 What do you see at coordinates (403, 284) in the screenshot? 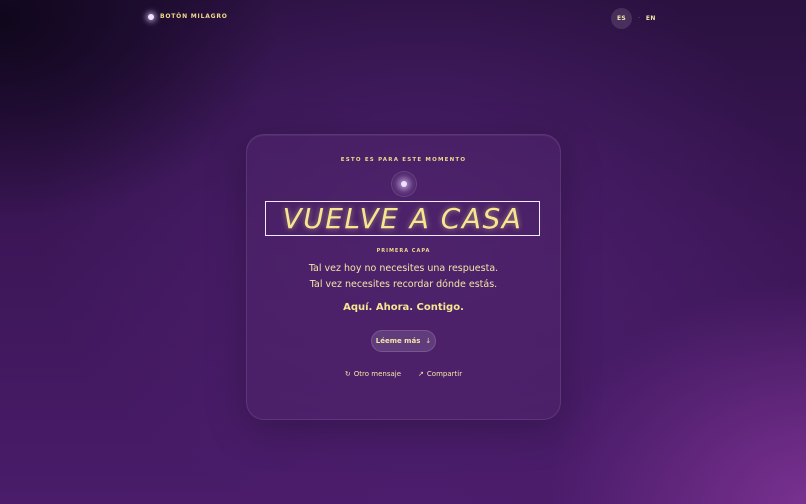
I see `message-line-2: Tal vez necesites recordar dónde estás.` at bounding box center [403, 284].